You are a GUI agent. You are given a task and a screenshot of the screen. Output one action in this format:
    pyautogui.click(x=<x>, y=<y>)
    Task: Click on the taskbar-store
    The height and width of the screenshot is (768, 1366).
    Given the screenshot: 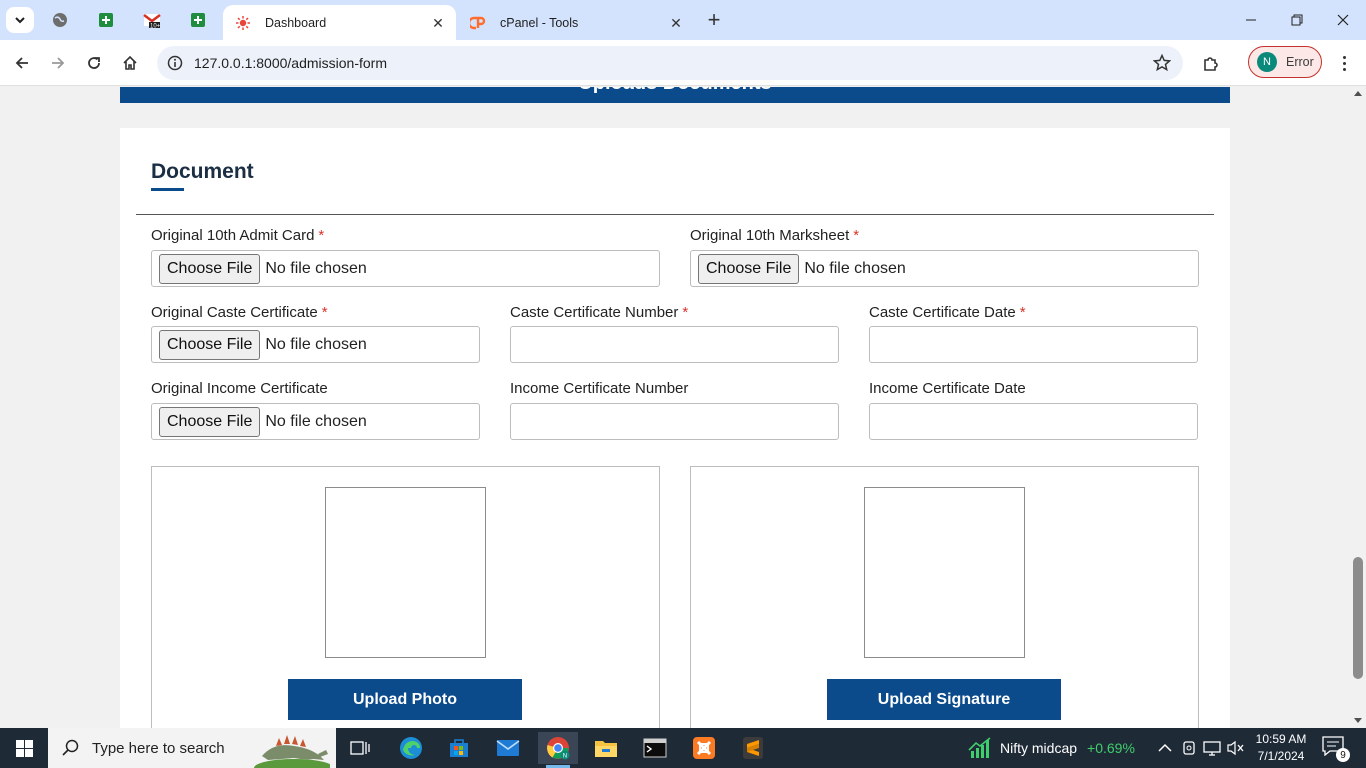 What is the action you would take?
    pyautogui.click(x=459, y=748)
    